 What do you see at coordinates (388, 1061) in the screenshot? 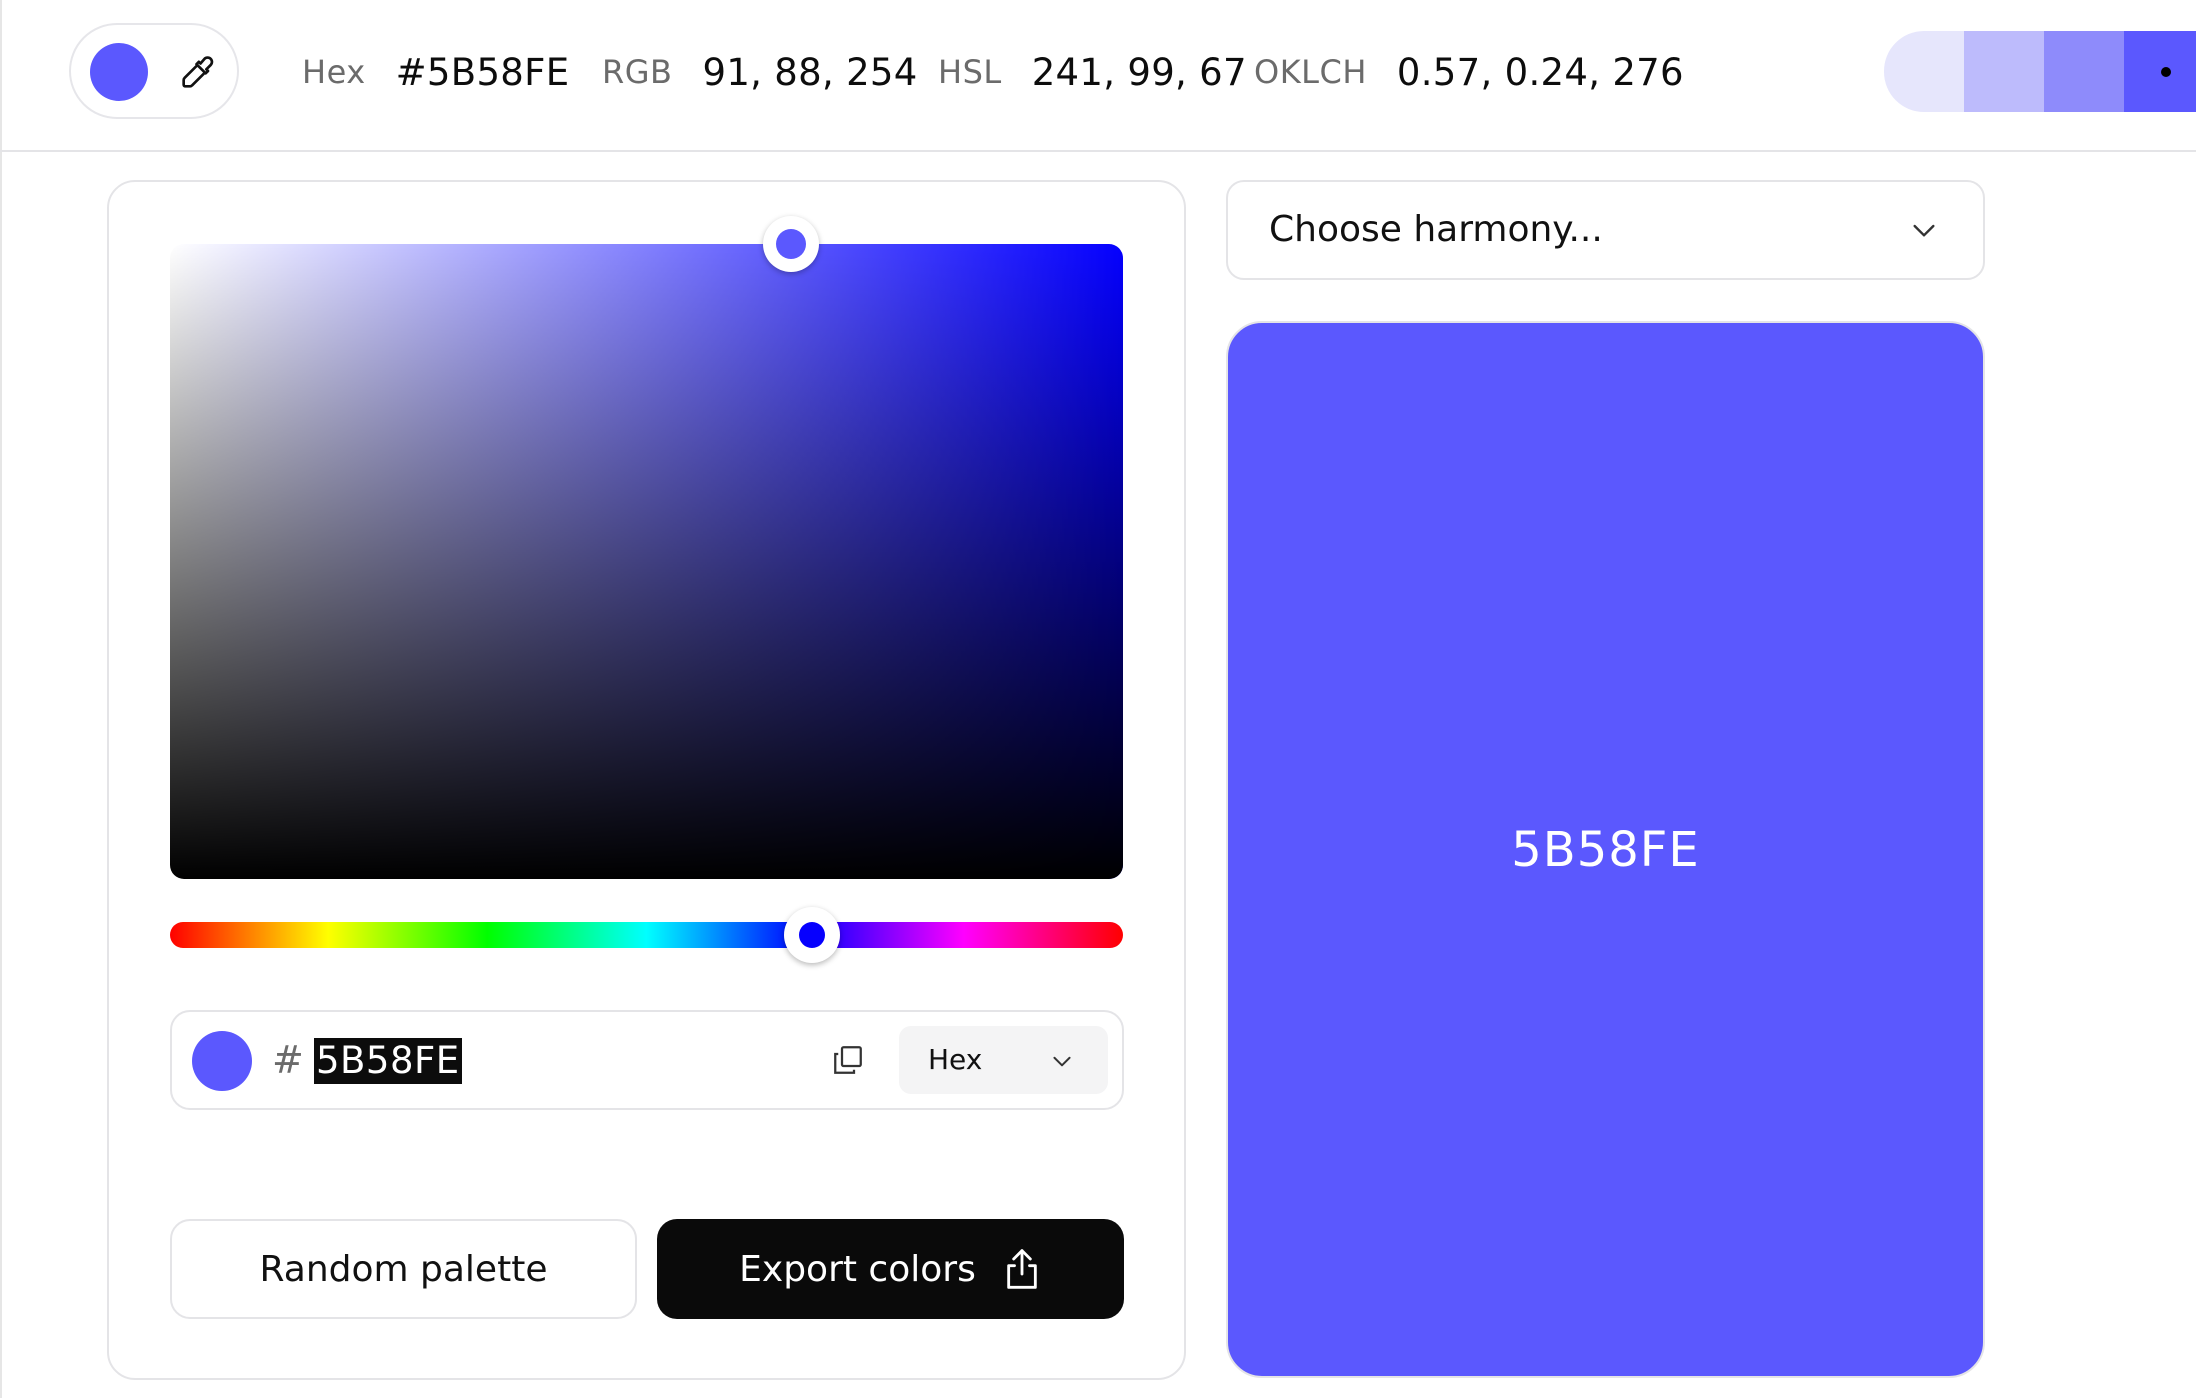
I see `hex-input: 5B58FE` at bounding box center [388, 1061].